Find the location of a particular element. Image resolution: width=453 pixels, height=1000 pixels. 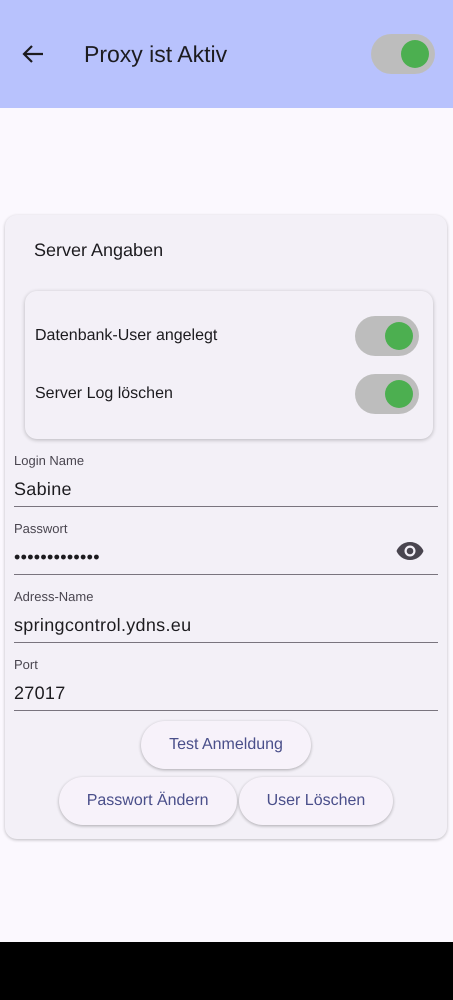

action-button: Passwort Ändern is located at coordinates (147, 801).